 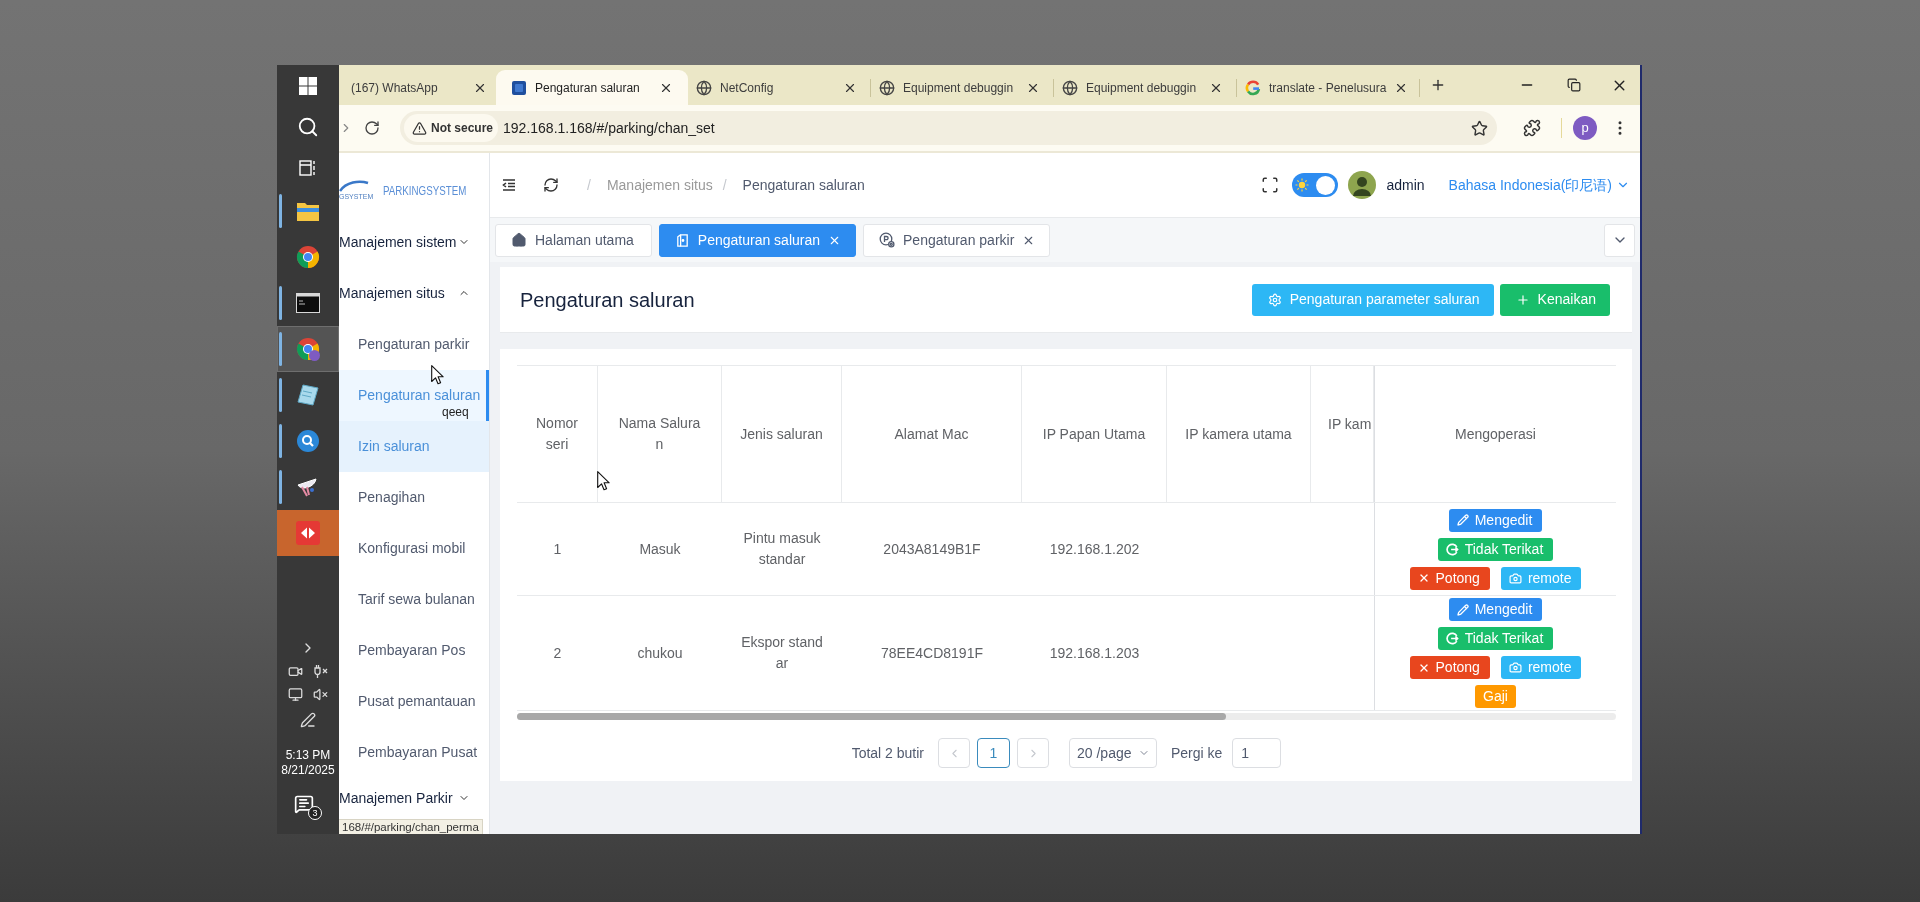 I want to click on menu-item: Pembayaran Pos, so click(x=414, y=650).